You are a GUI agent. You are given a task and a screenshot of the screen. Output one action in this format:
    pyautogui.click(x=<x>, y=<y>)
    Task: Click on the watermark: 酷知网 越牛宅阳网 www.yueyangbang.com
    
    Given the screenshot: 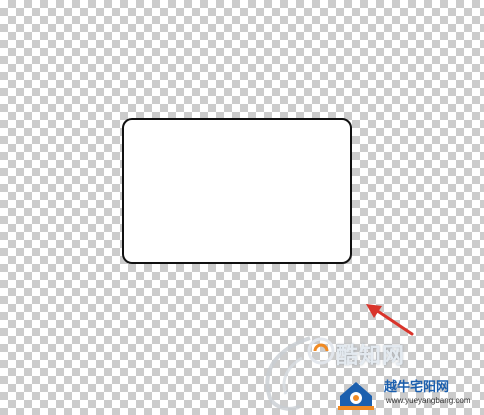 What is the action you would take?
    pyautogui.click(x=374, y=366)
    